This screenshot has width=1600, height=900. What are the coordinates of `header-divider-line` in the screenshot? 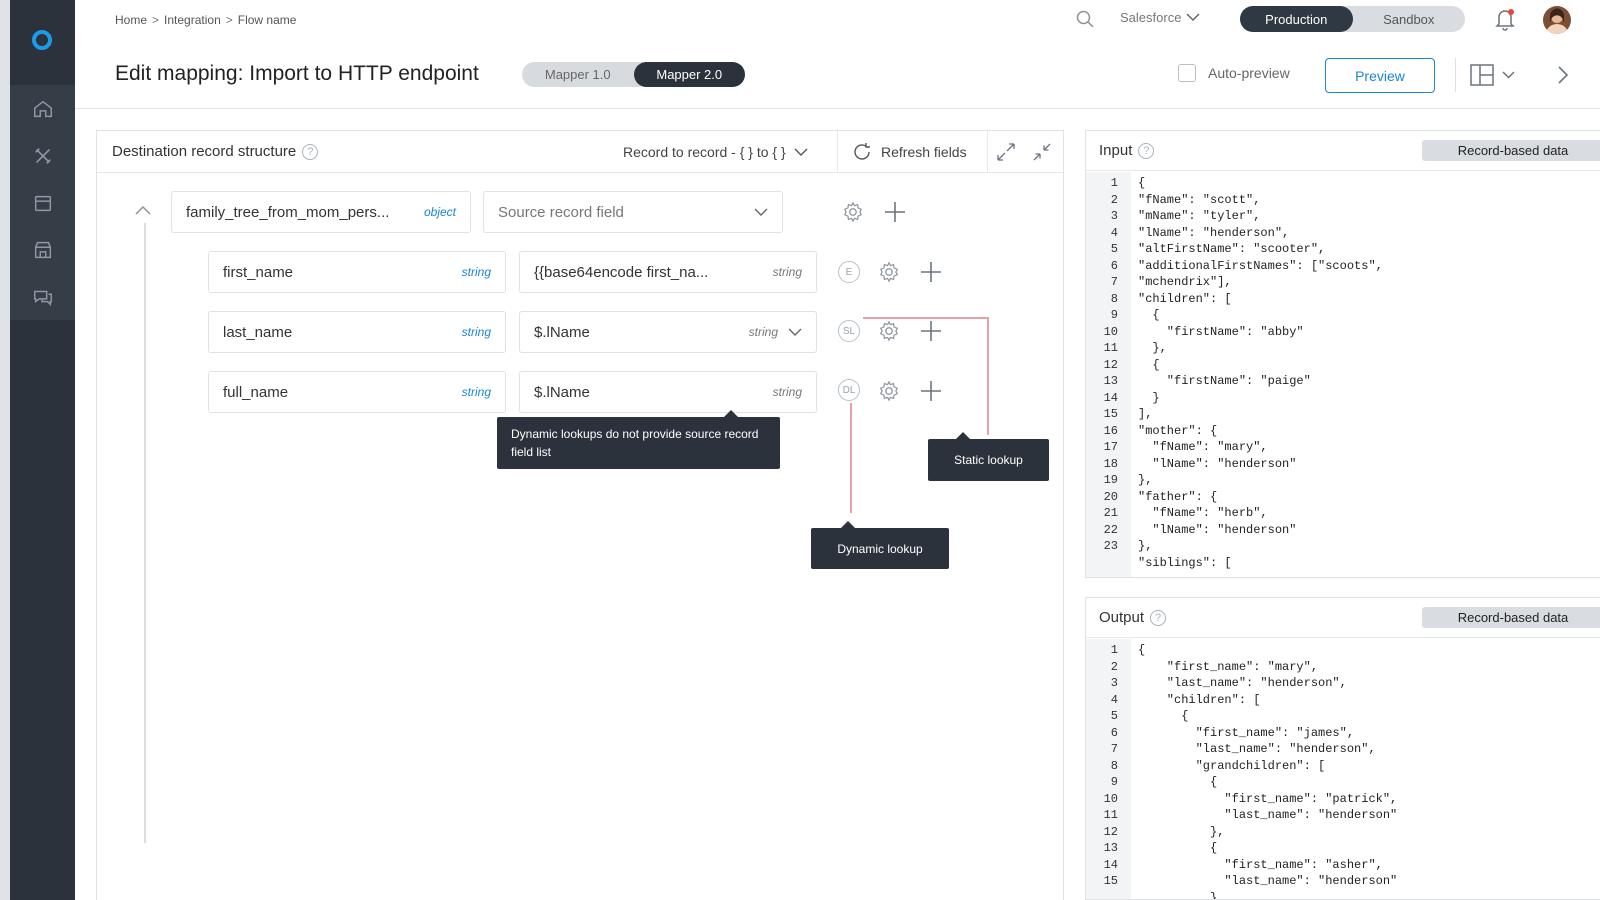 It's located at (837, 108).